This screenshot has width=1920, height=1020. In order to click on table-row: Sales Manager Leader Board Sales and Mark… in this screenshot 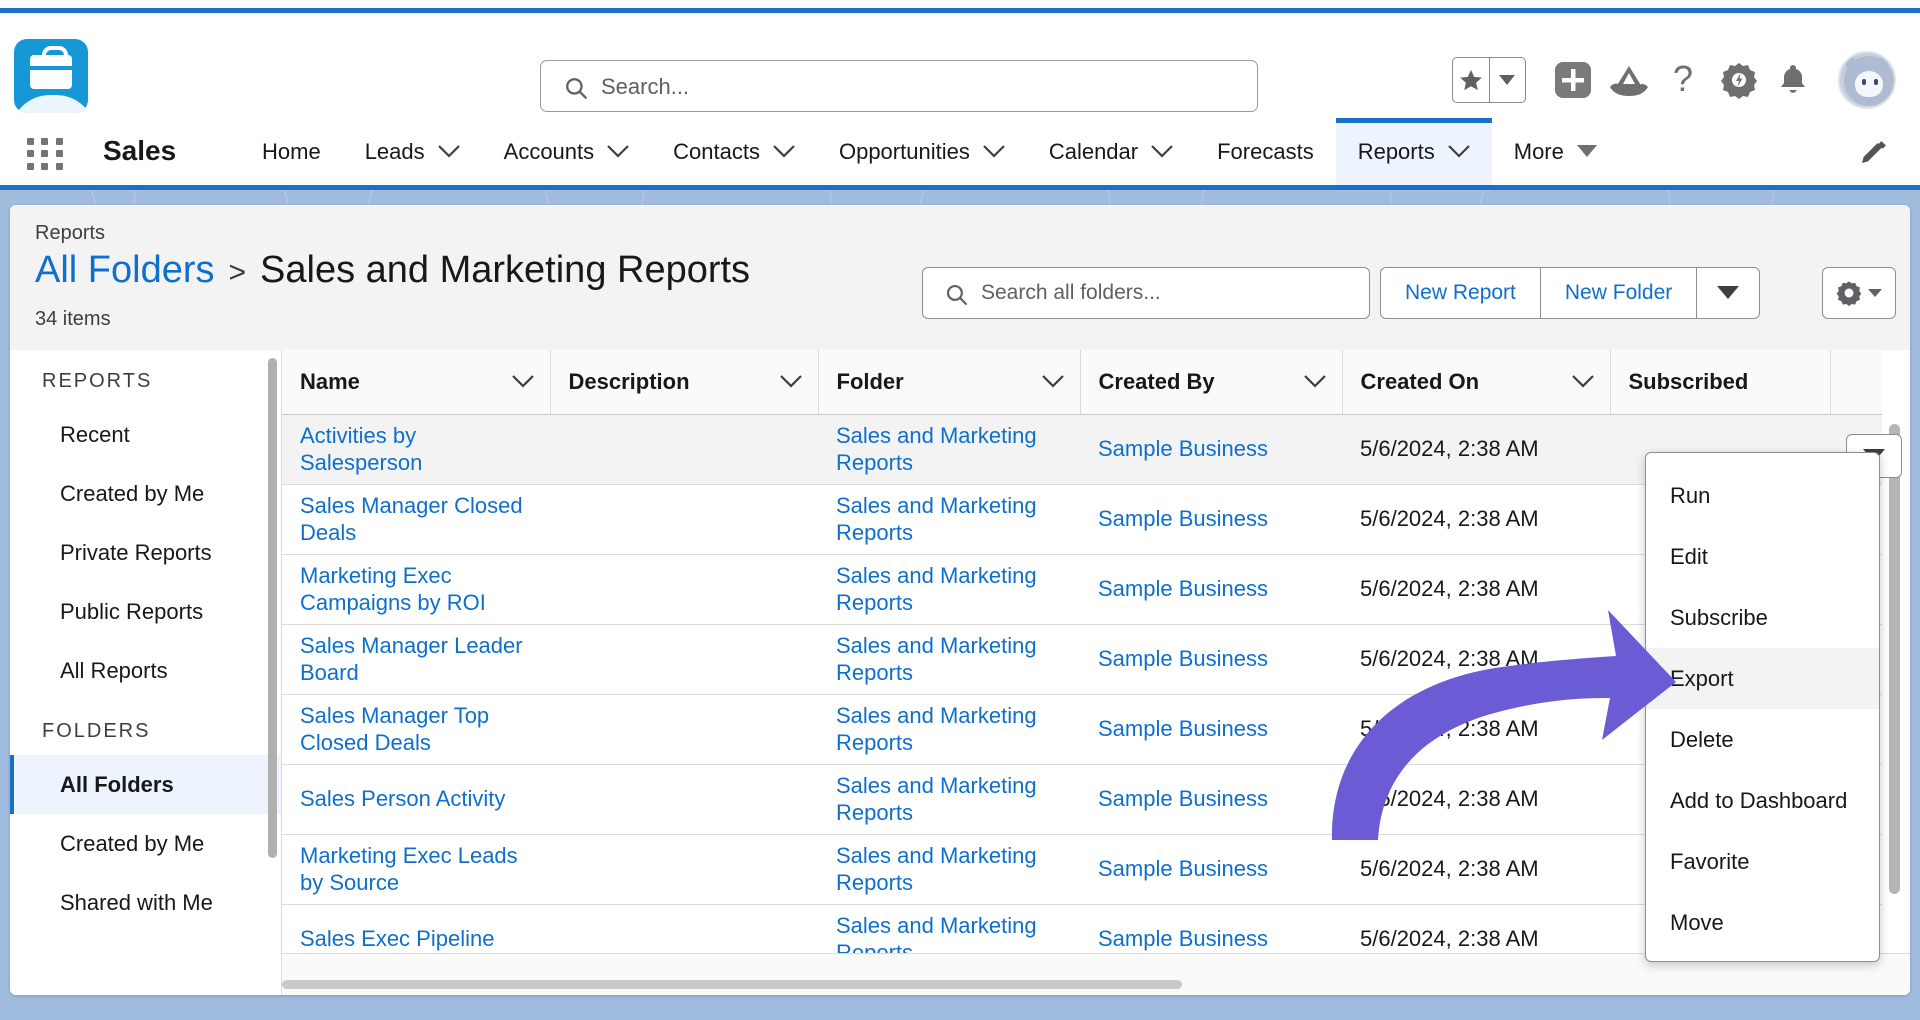, I will do `click(1082, 659)`.